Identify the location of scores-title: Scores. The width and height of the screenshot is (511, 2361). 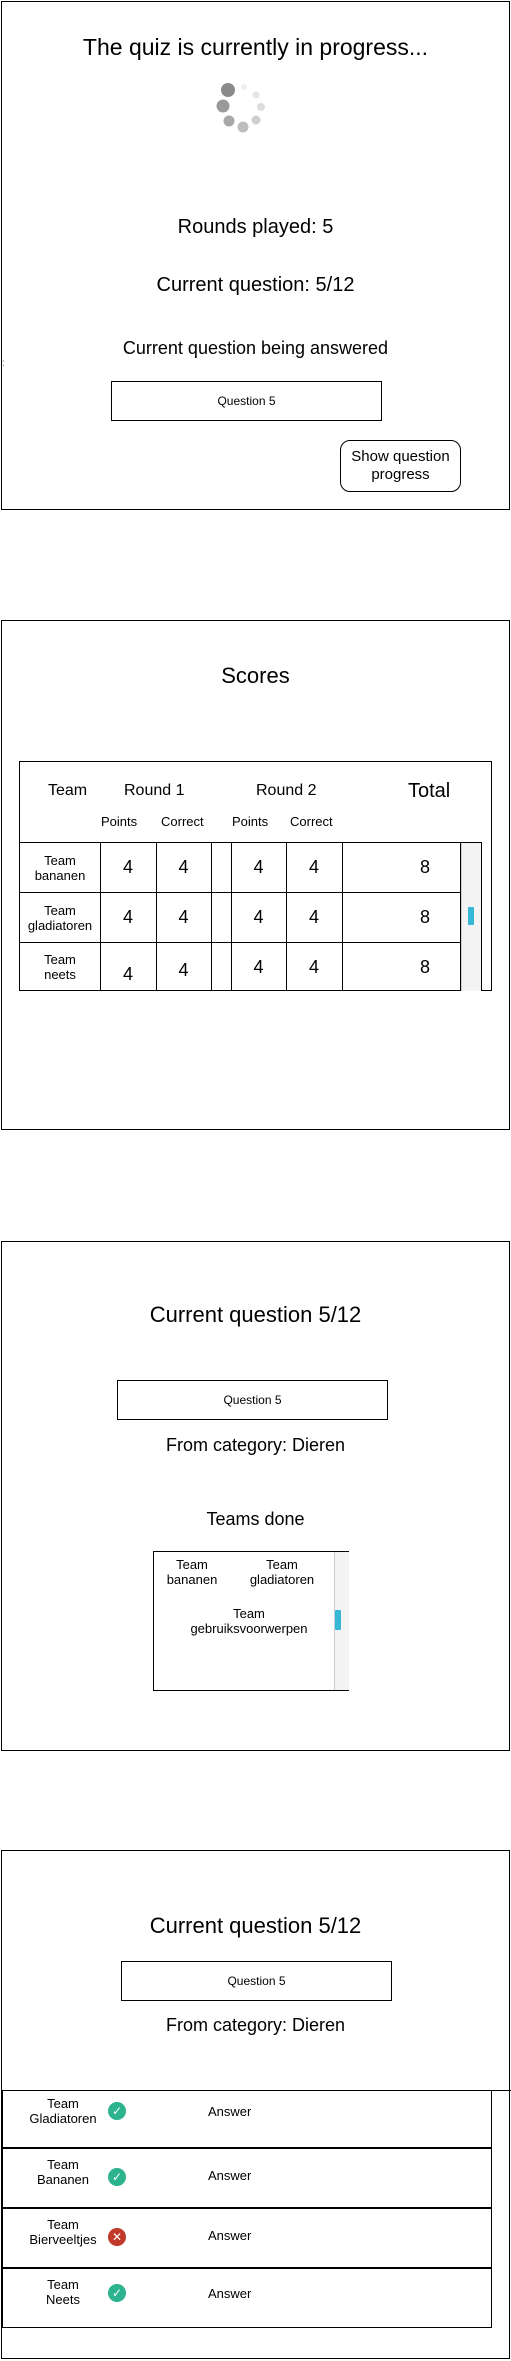
(255, 675).